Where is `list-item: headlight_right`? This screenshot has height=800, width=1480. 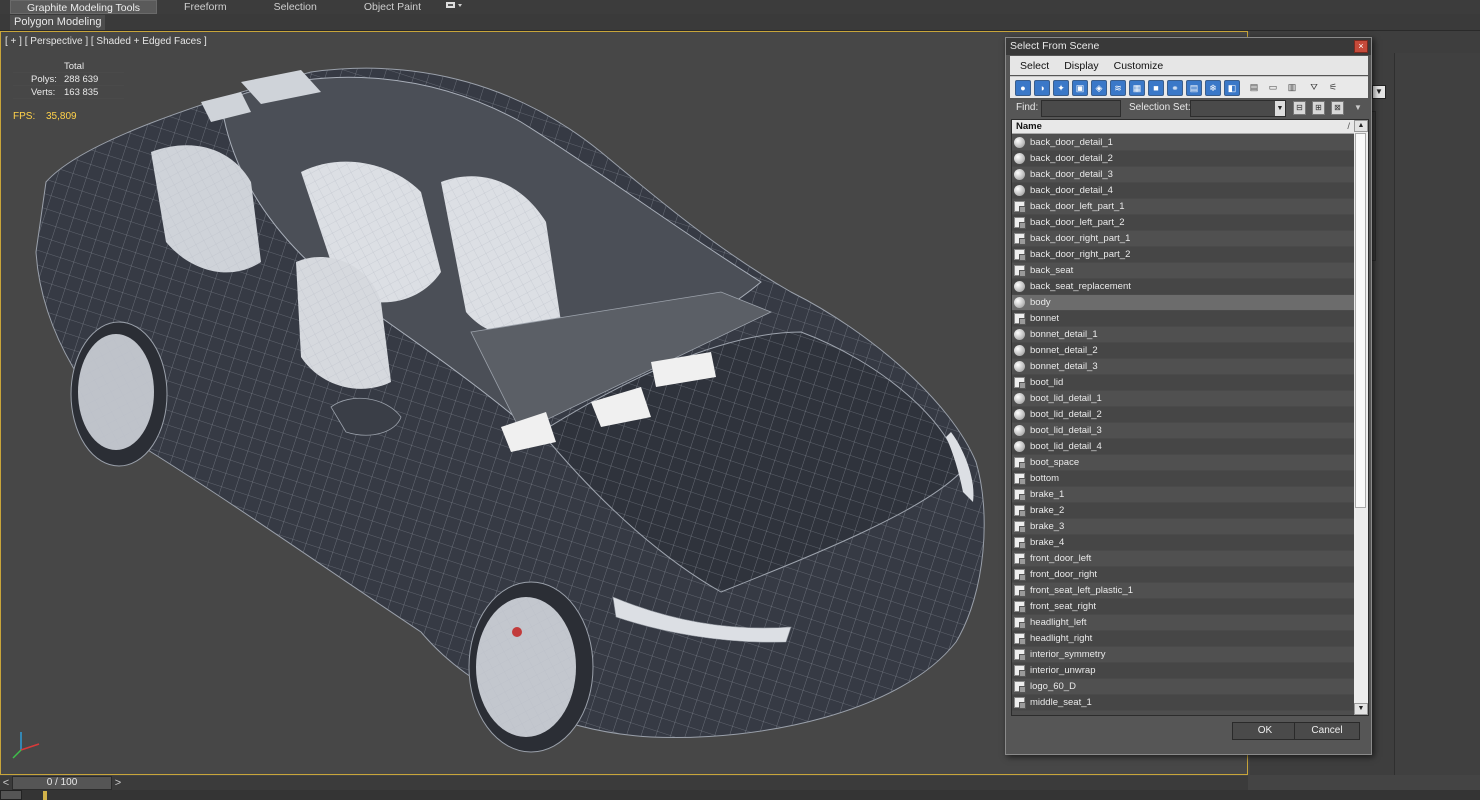 list-item: headlight_right is located at coordinates (1183, 639).